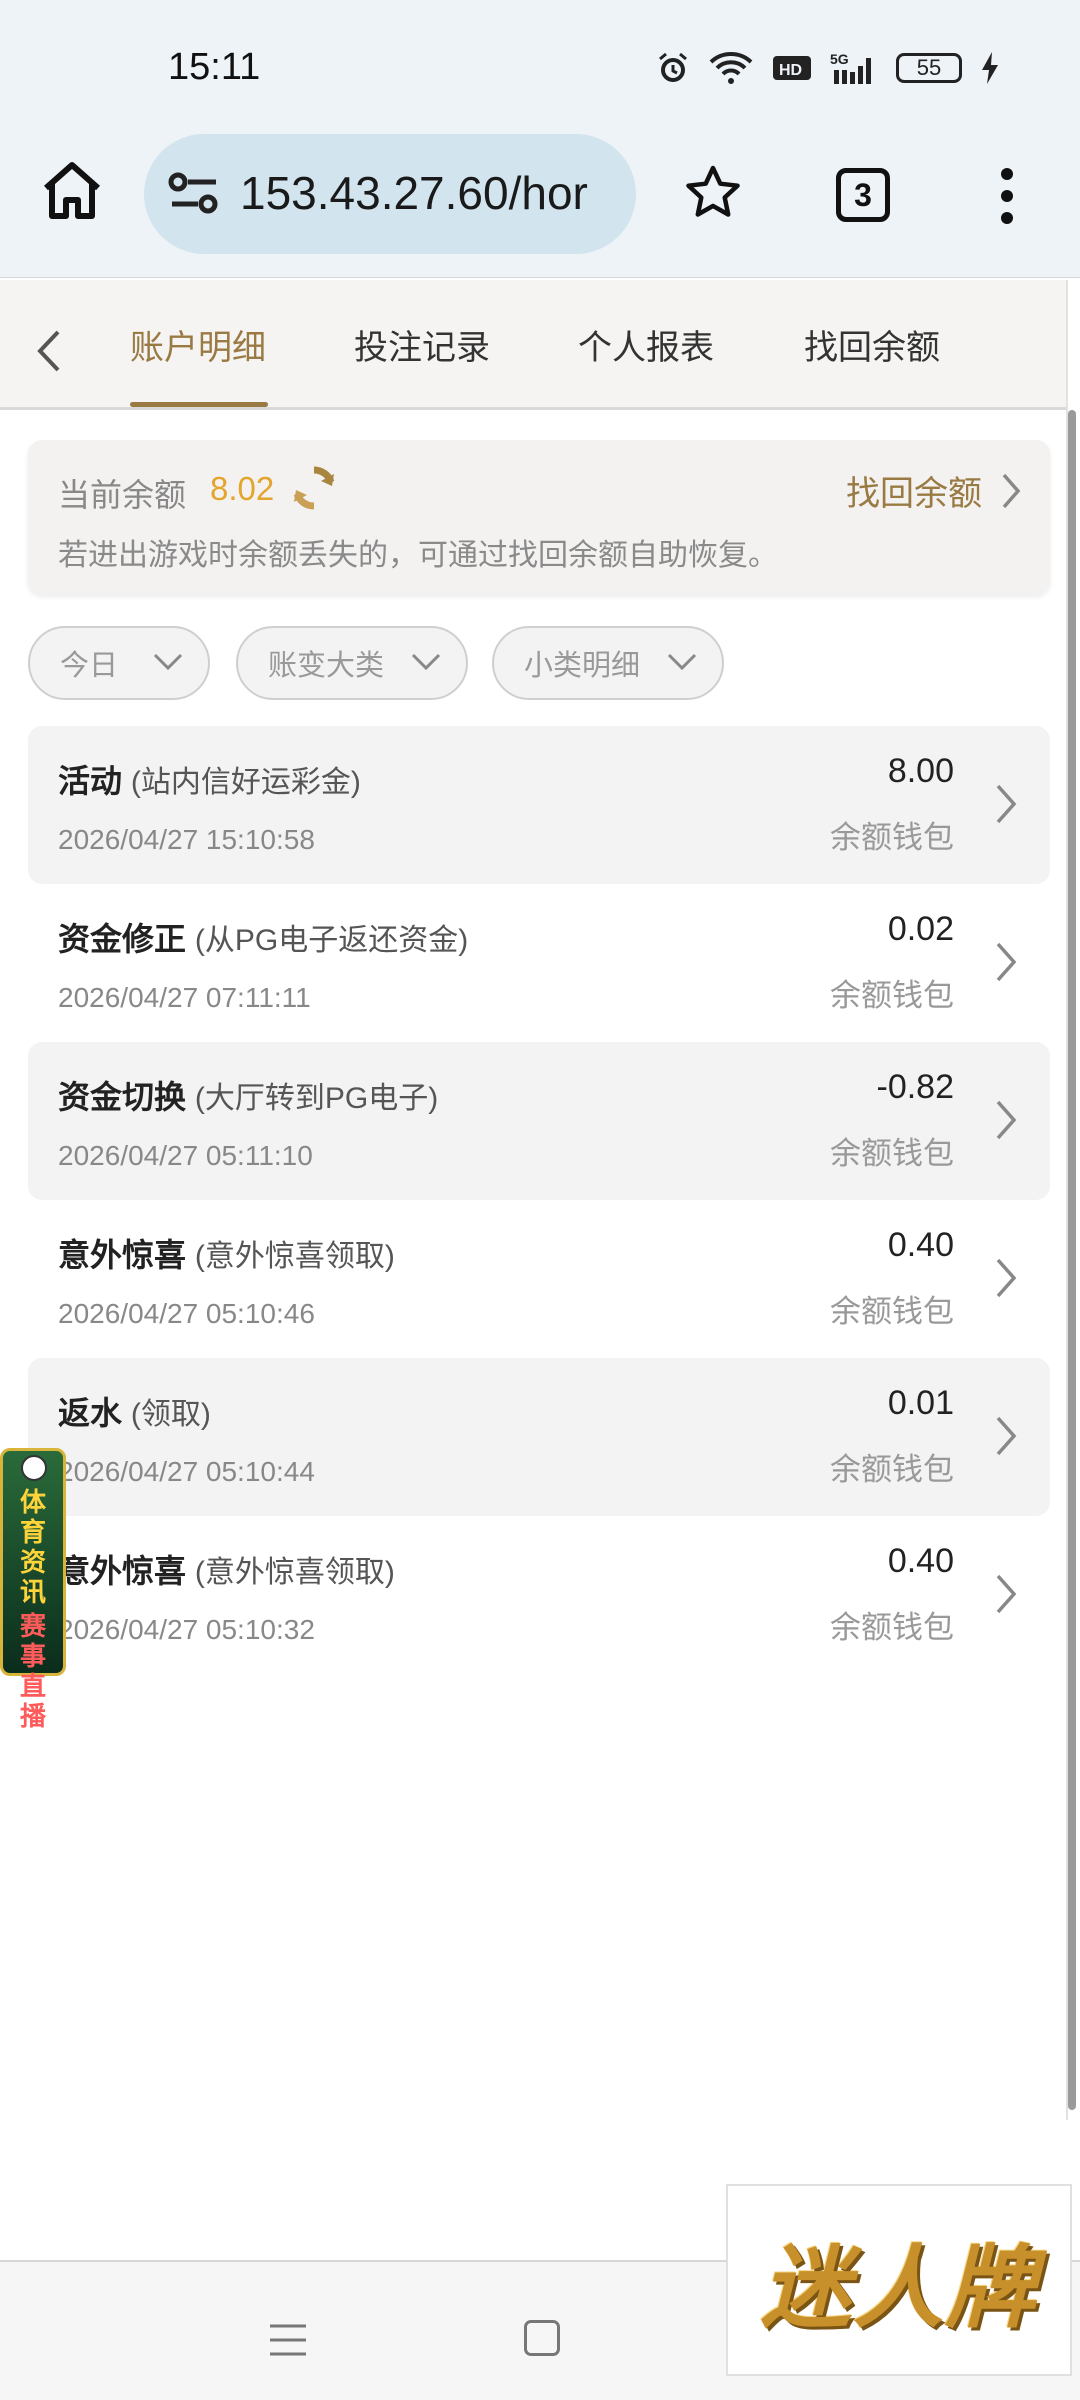 This screenshot has height=2400, width=1080. I want to click on ad-line-live: 赛事直播, so click(32, 1671).